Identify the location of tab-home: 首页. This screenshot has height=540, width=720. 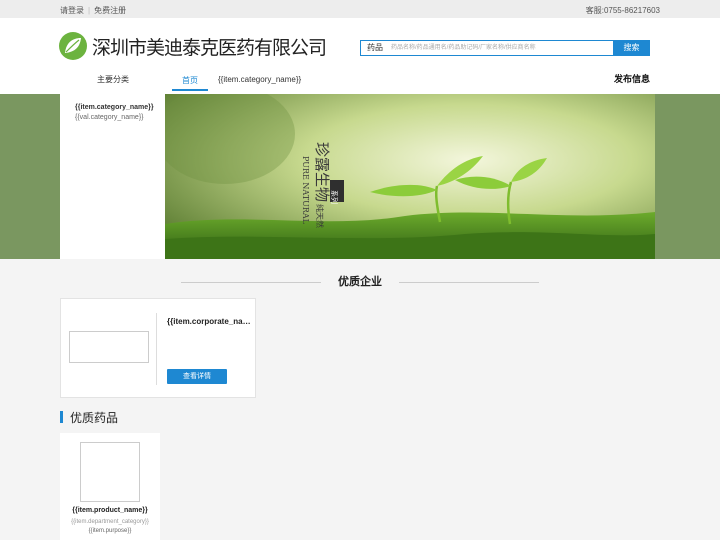
(190, 83).